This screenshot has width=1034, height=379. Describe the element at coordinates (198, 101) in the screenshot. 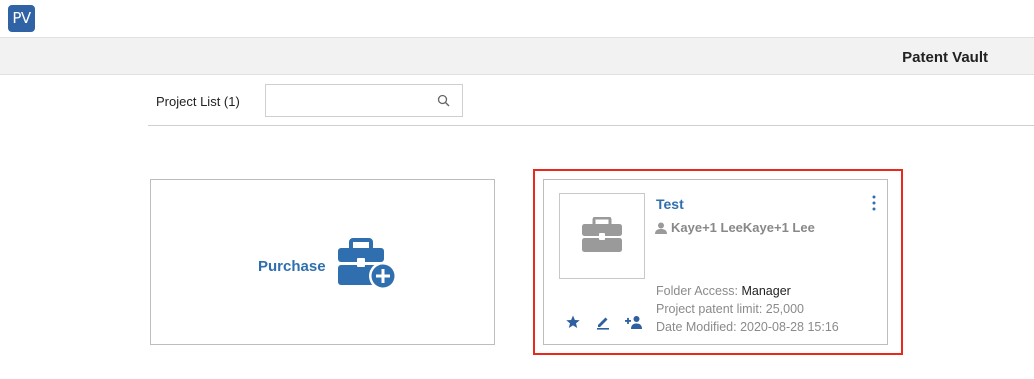

I see `project-list-label: Project List (1)` at that location.